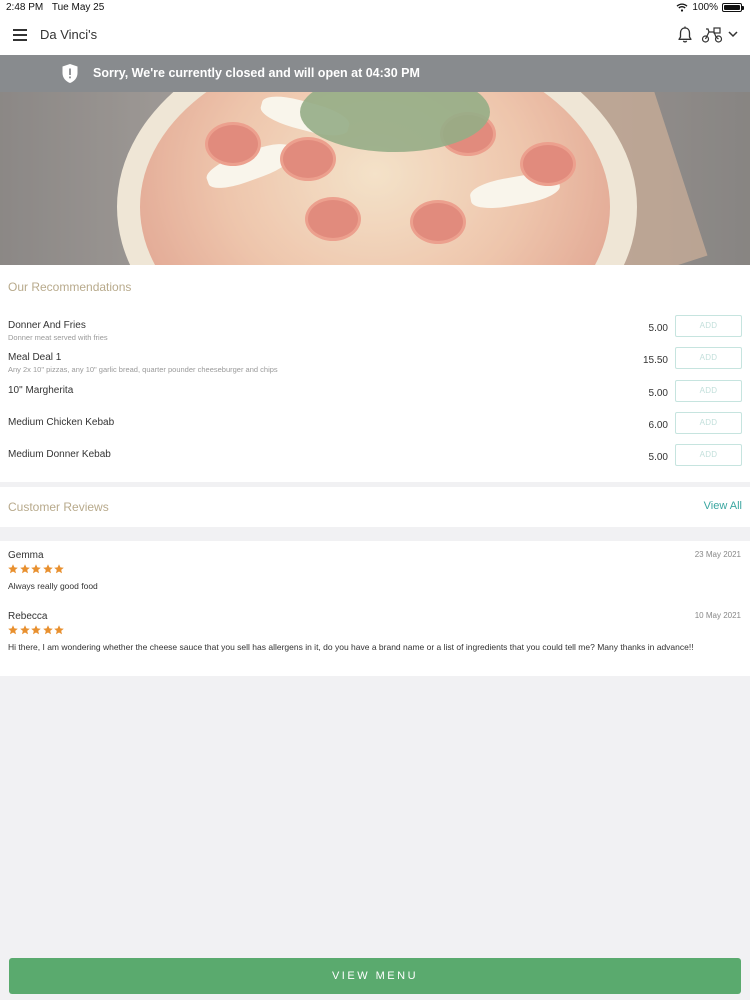 The width and height of the screenshot is (750, 1000). I want to click on menu-item-name: 10" Margherita, so click(41, 390).